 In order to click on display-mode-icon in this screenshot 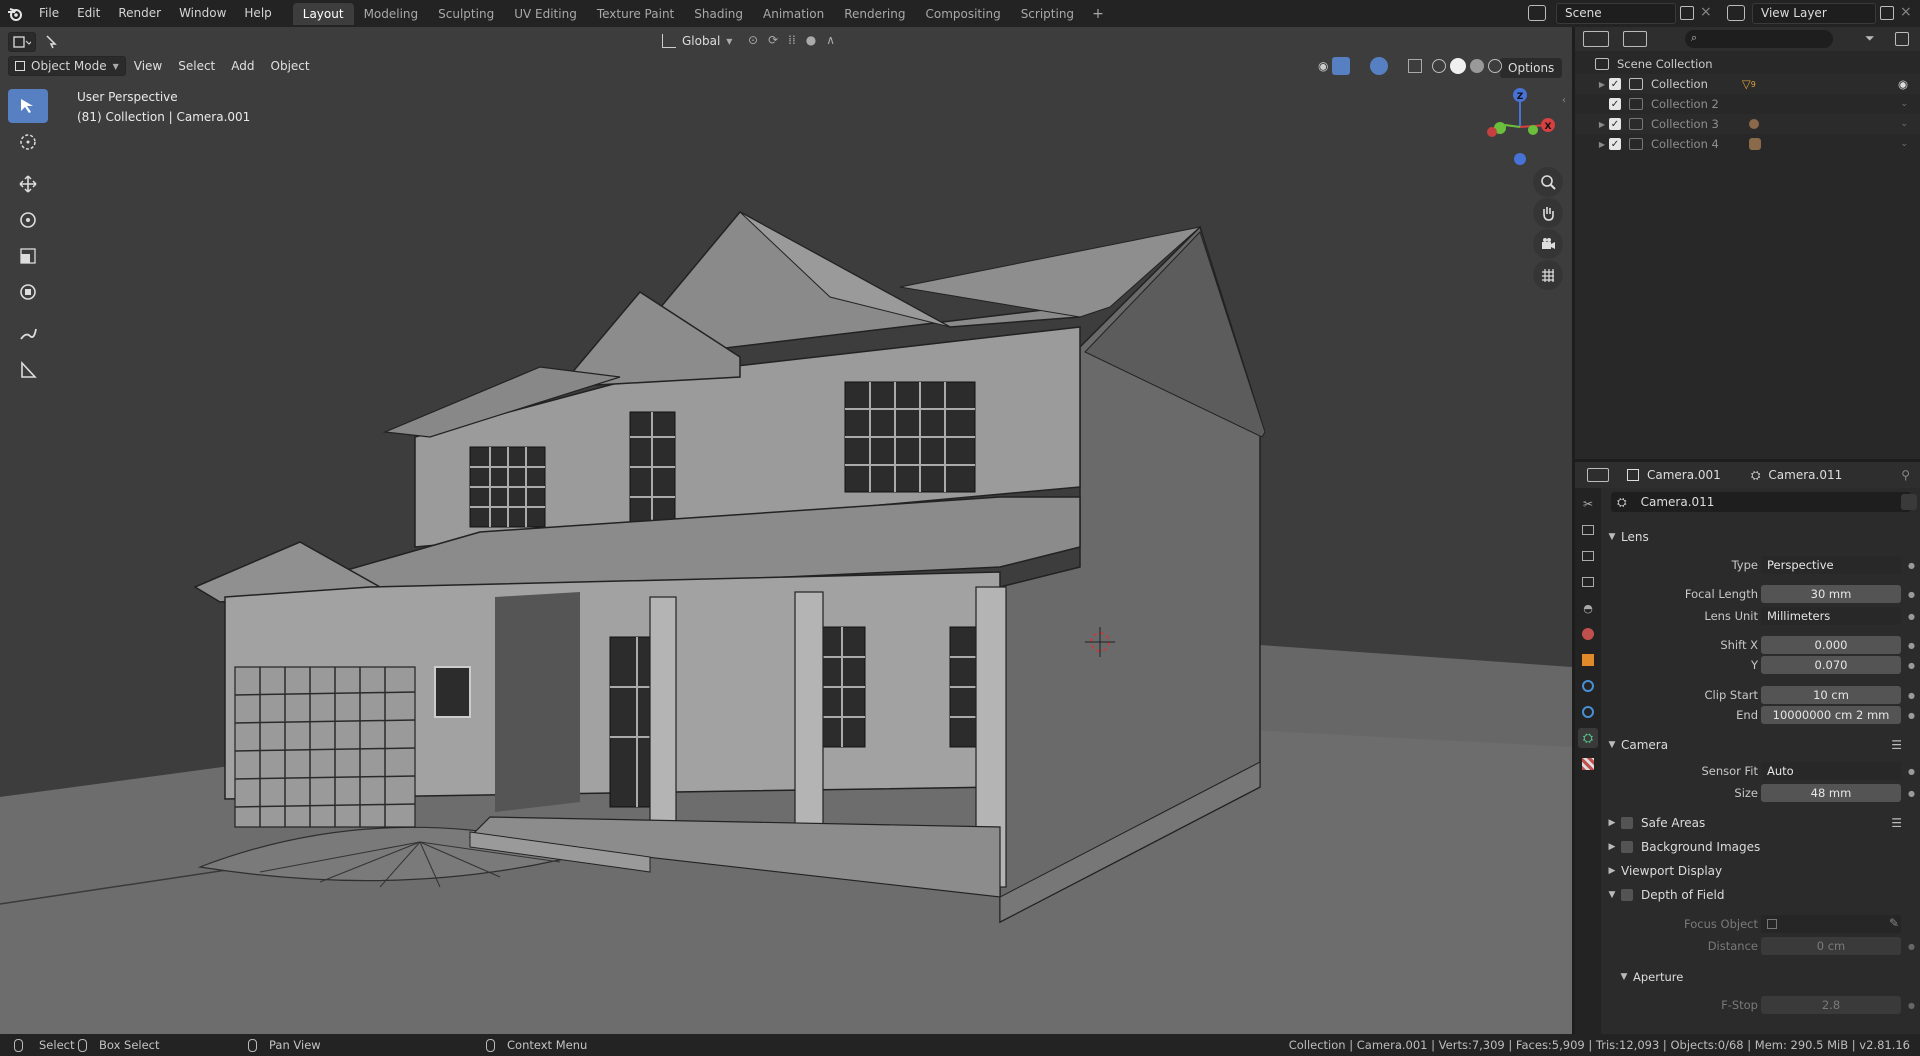, I will do `click(1635, 39)`.